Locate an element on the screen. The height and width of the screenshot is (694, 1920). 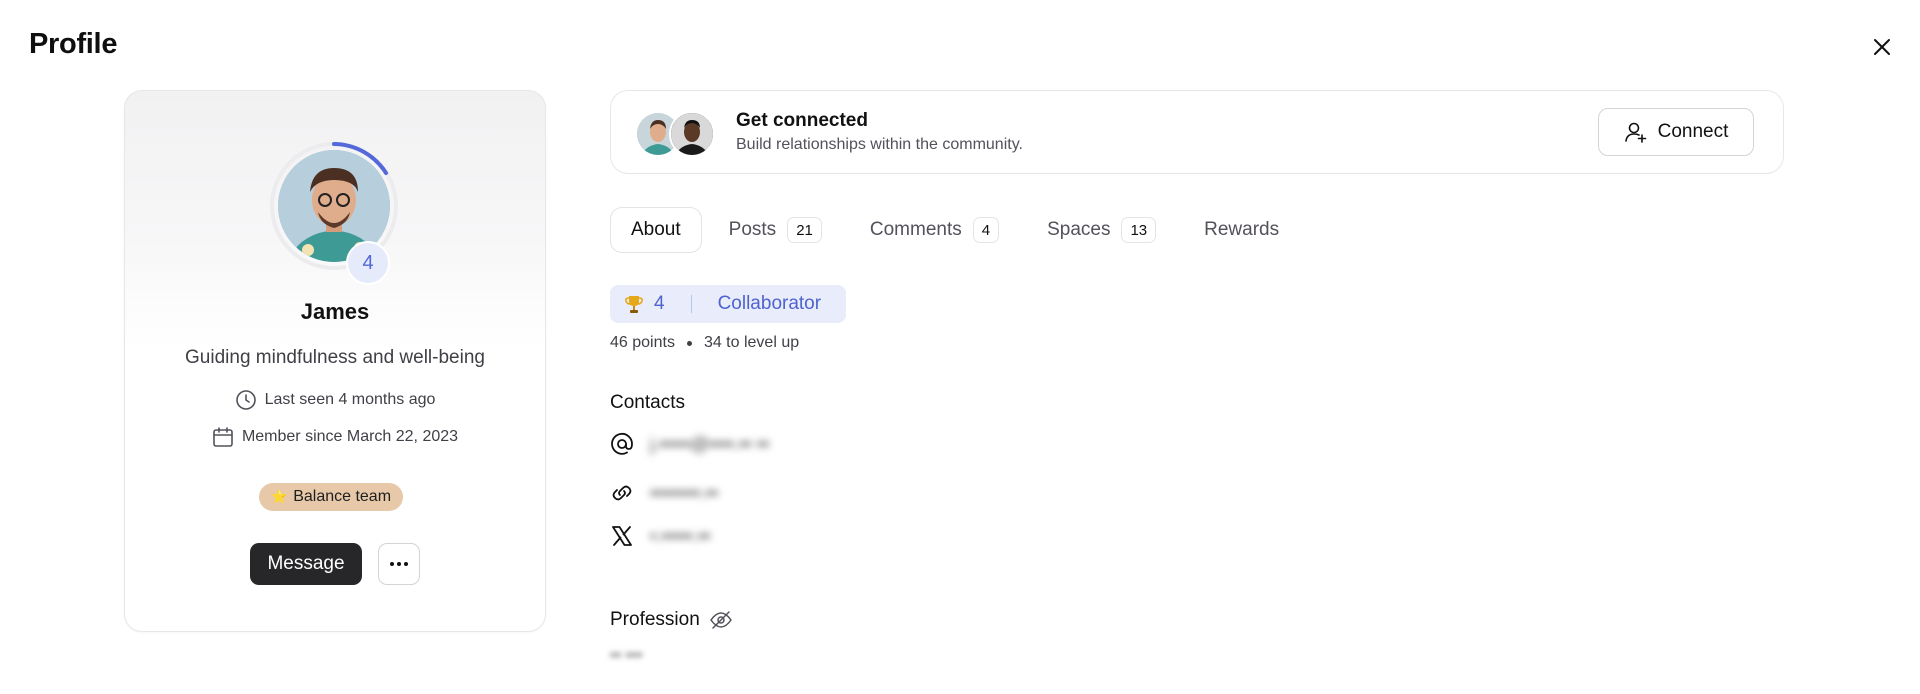
tab-rewards: Rewards is located at coordinates (1241, 230).